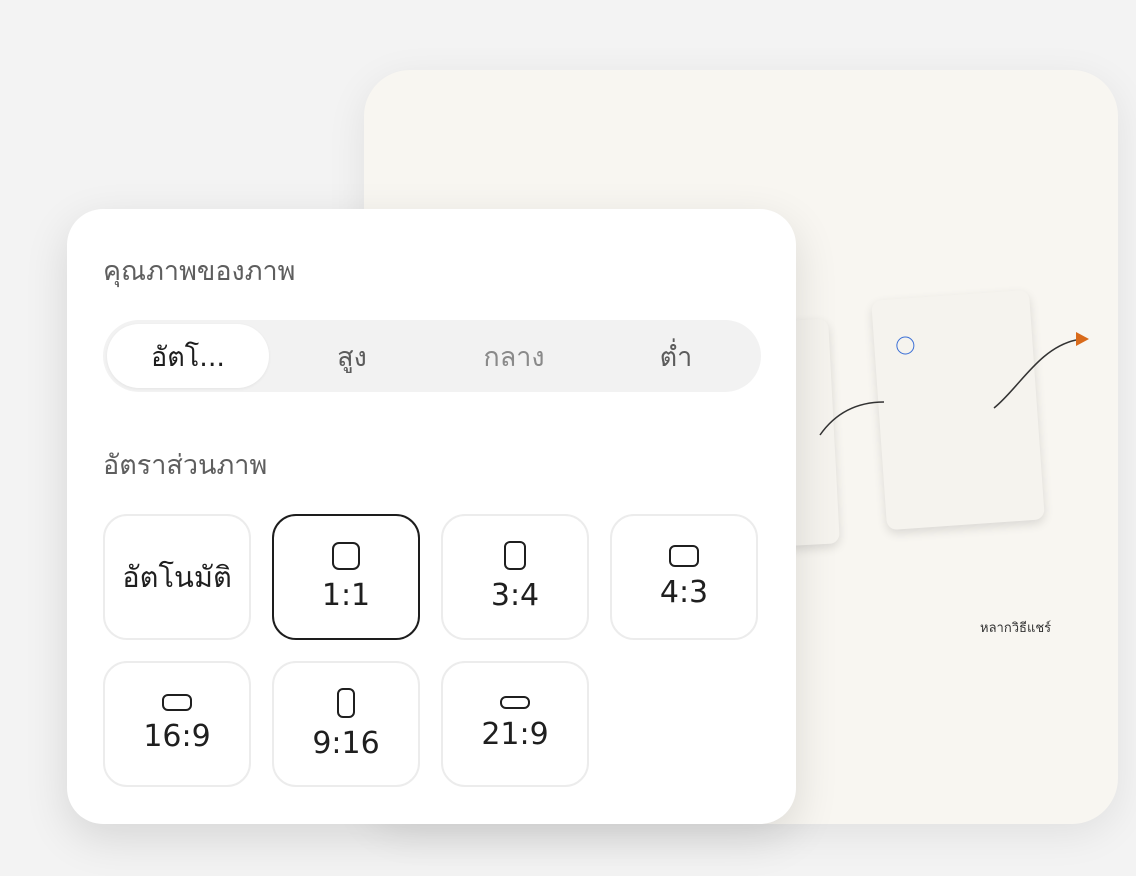  Describe the element at coordinates (515, 702) in the screenshot. I see `landscape-21-9-icon` at that location.